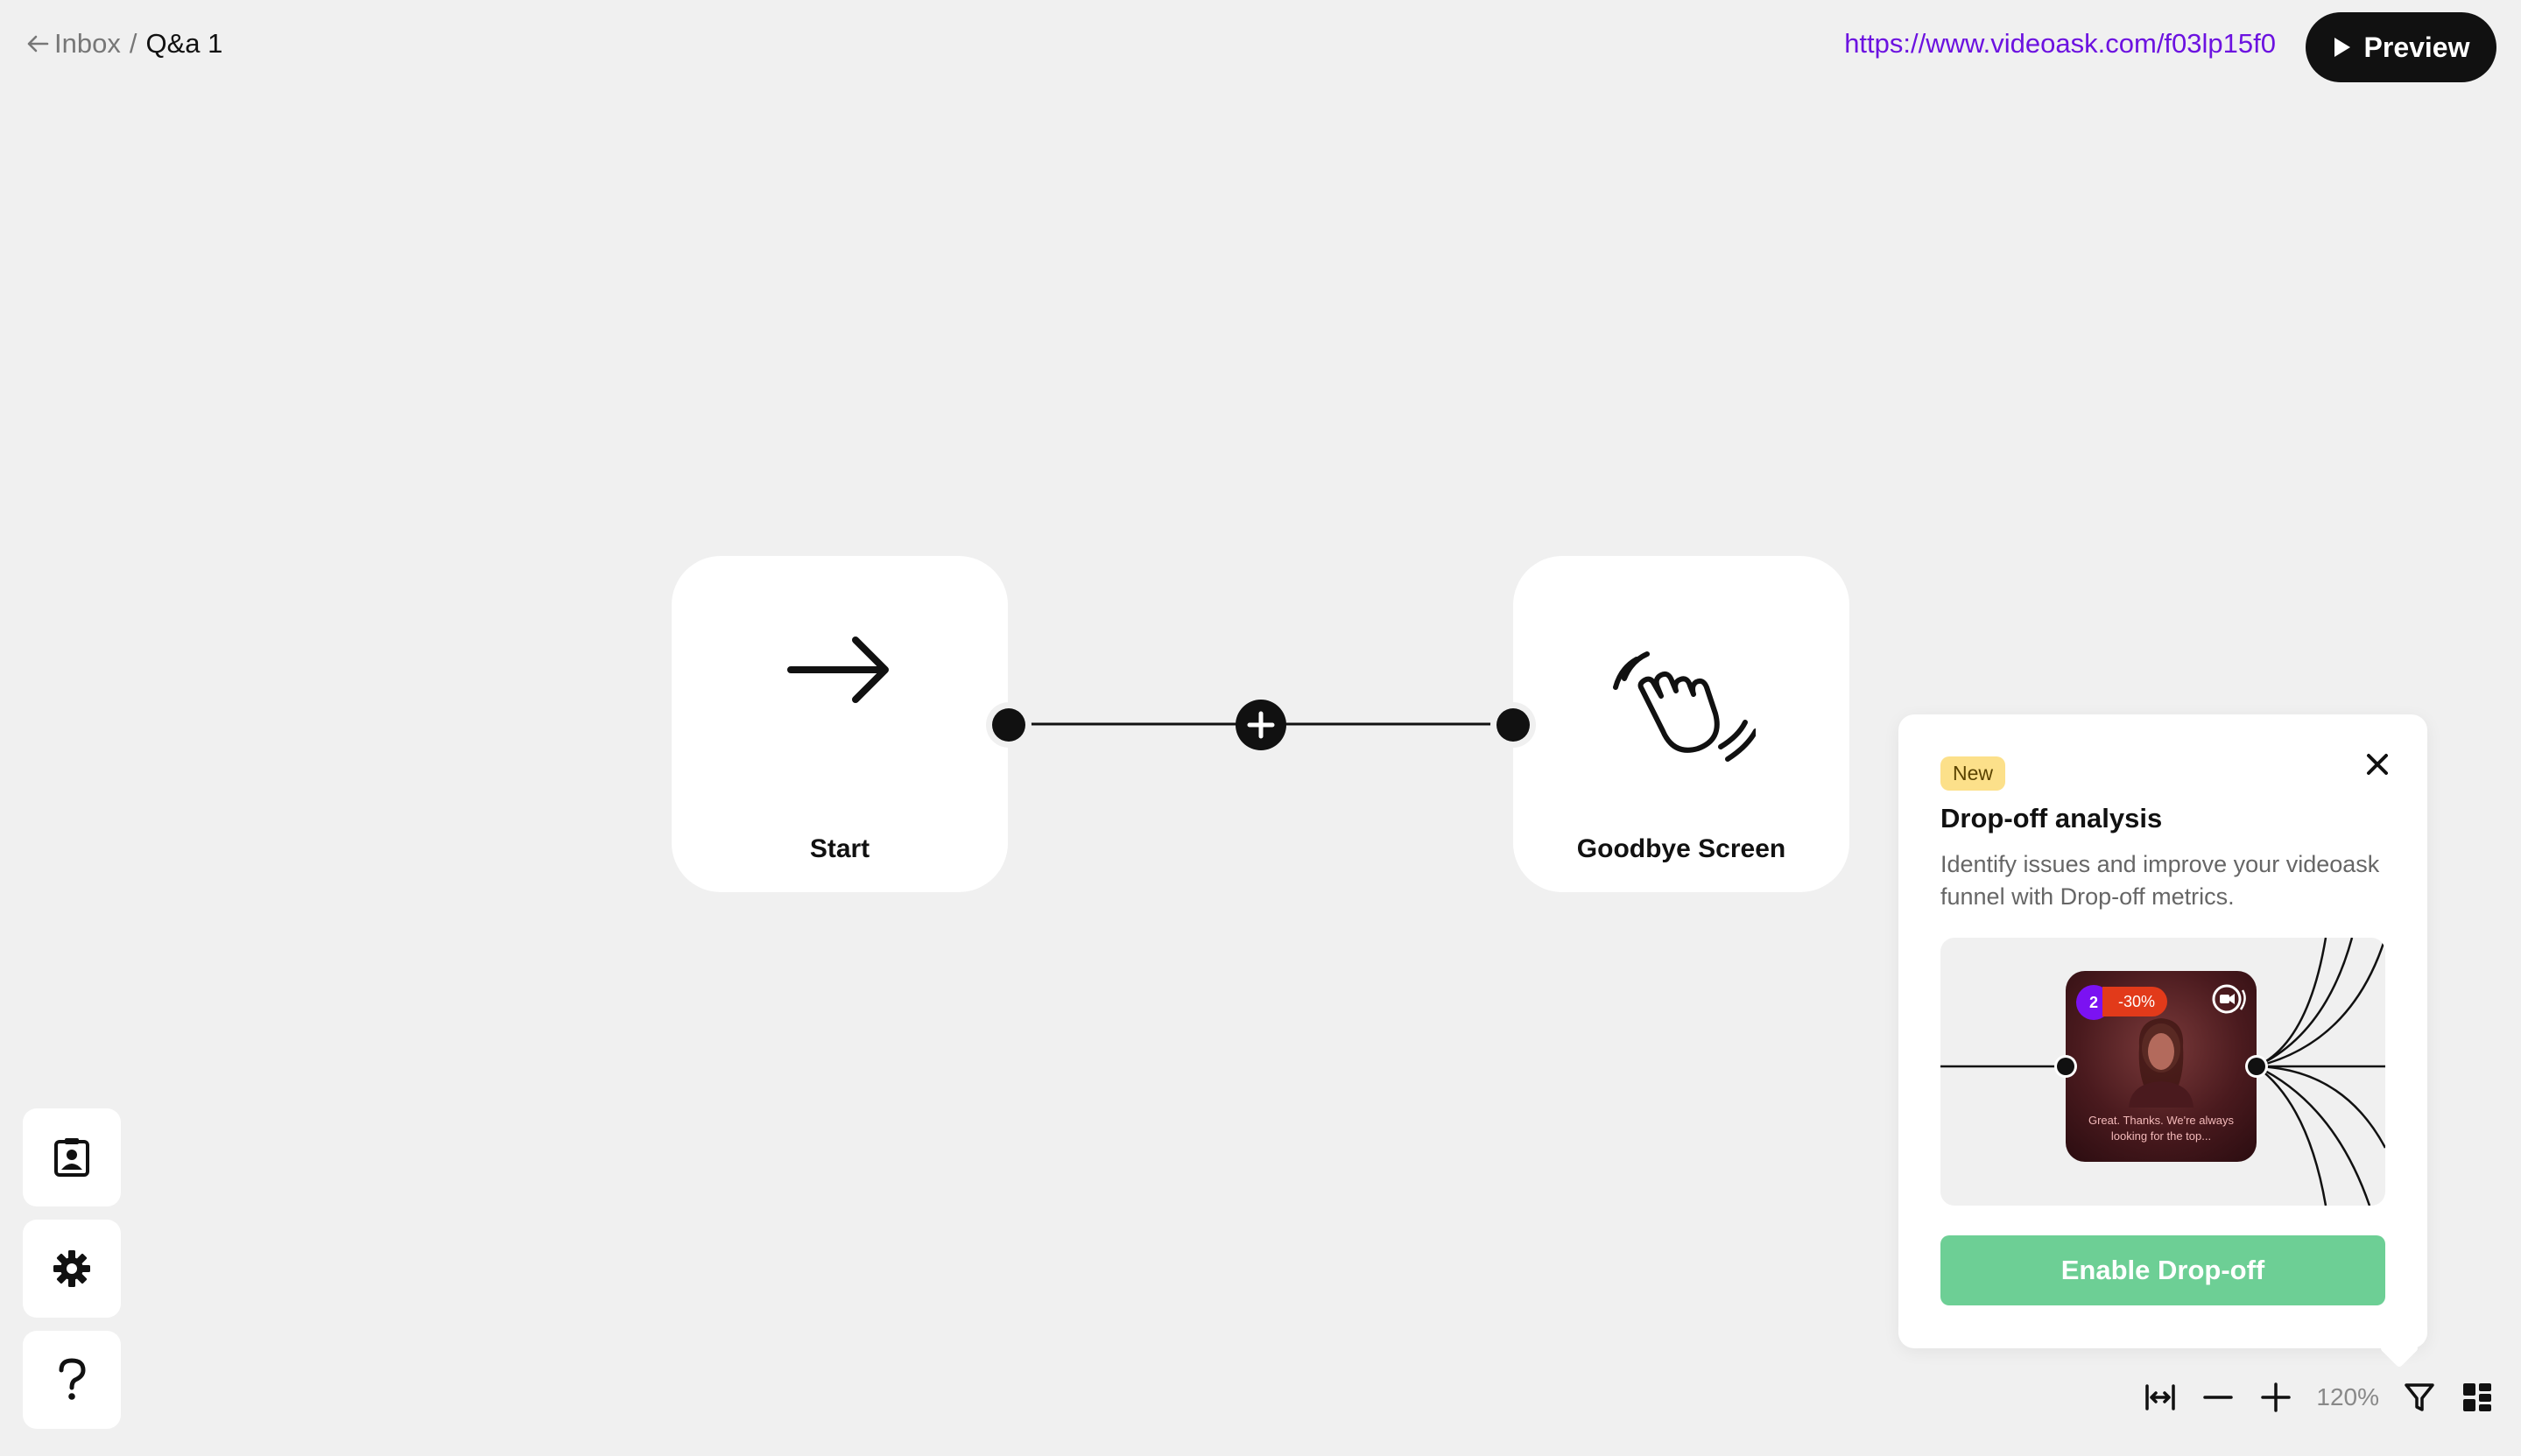 The height and width of the screenshot is (1456, 2521). I want to click on start-node-label: Start, so click(839, 848).